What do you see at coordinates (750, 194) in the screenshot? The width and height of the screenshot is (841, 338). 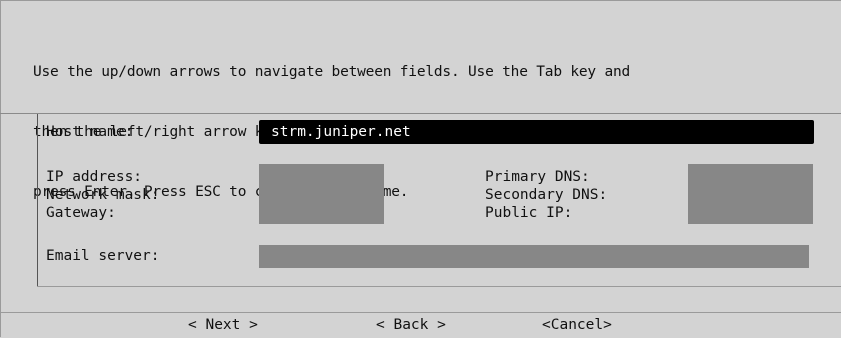 I see `primary-dns-input` at bounding box center [750, 194].